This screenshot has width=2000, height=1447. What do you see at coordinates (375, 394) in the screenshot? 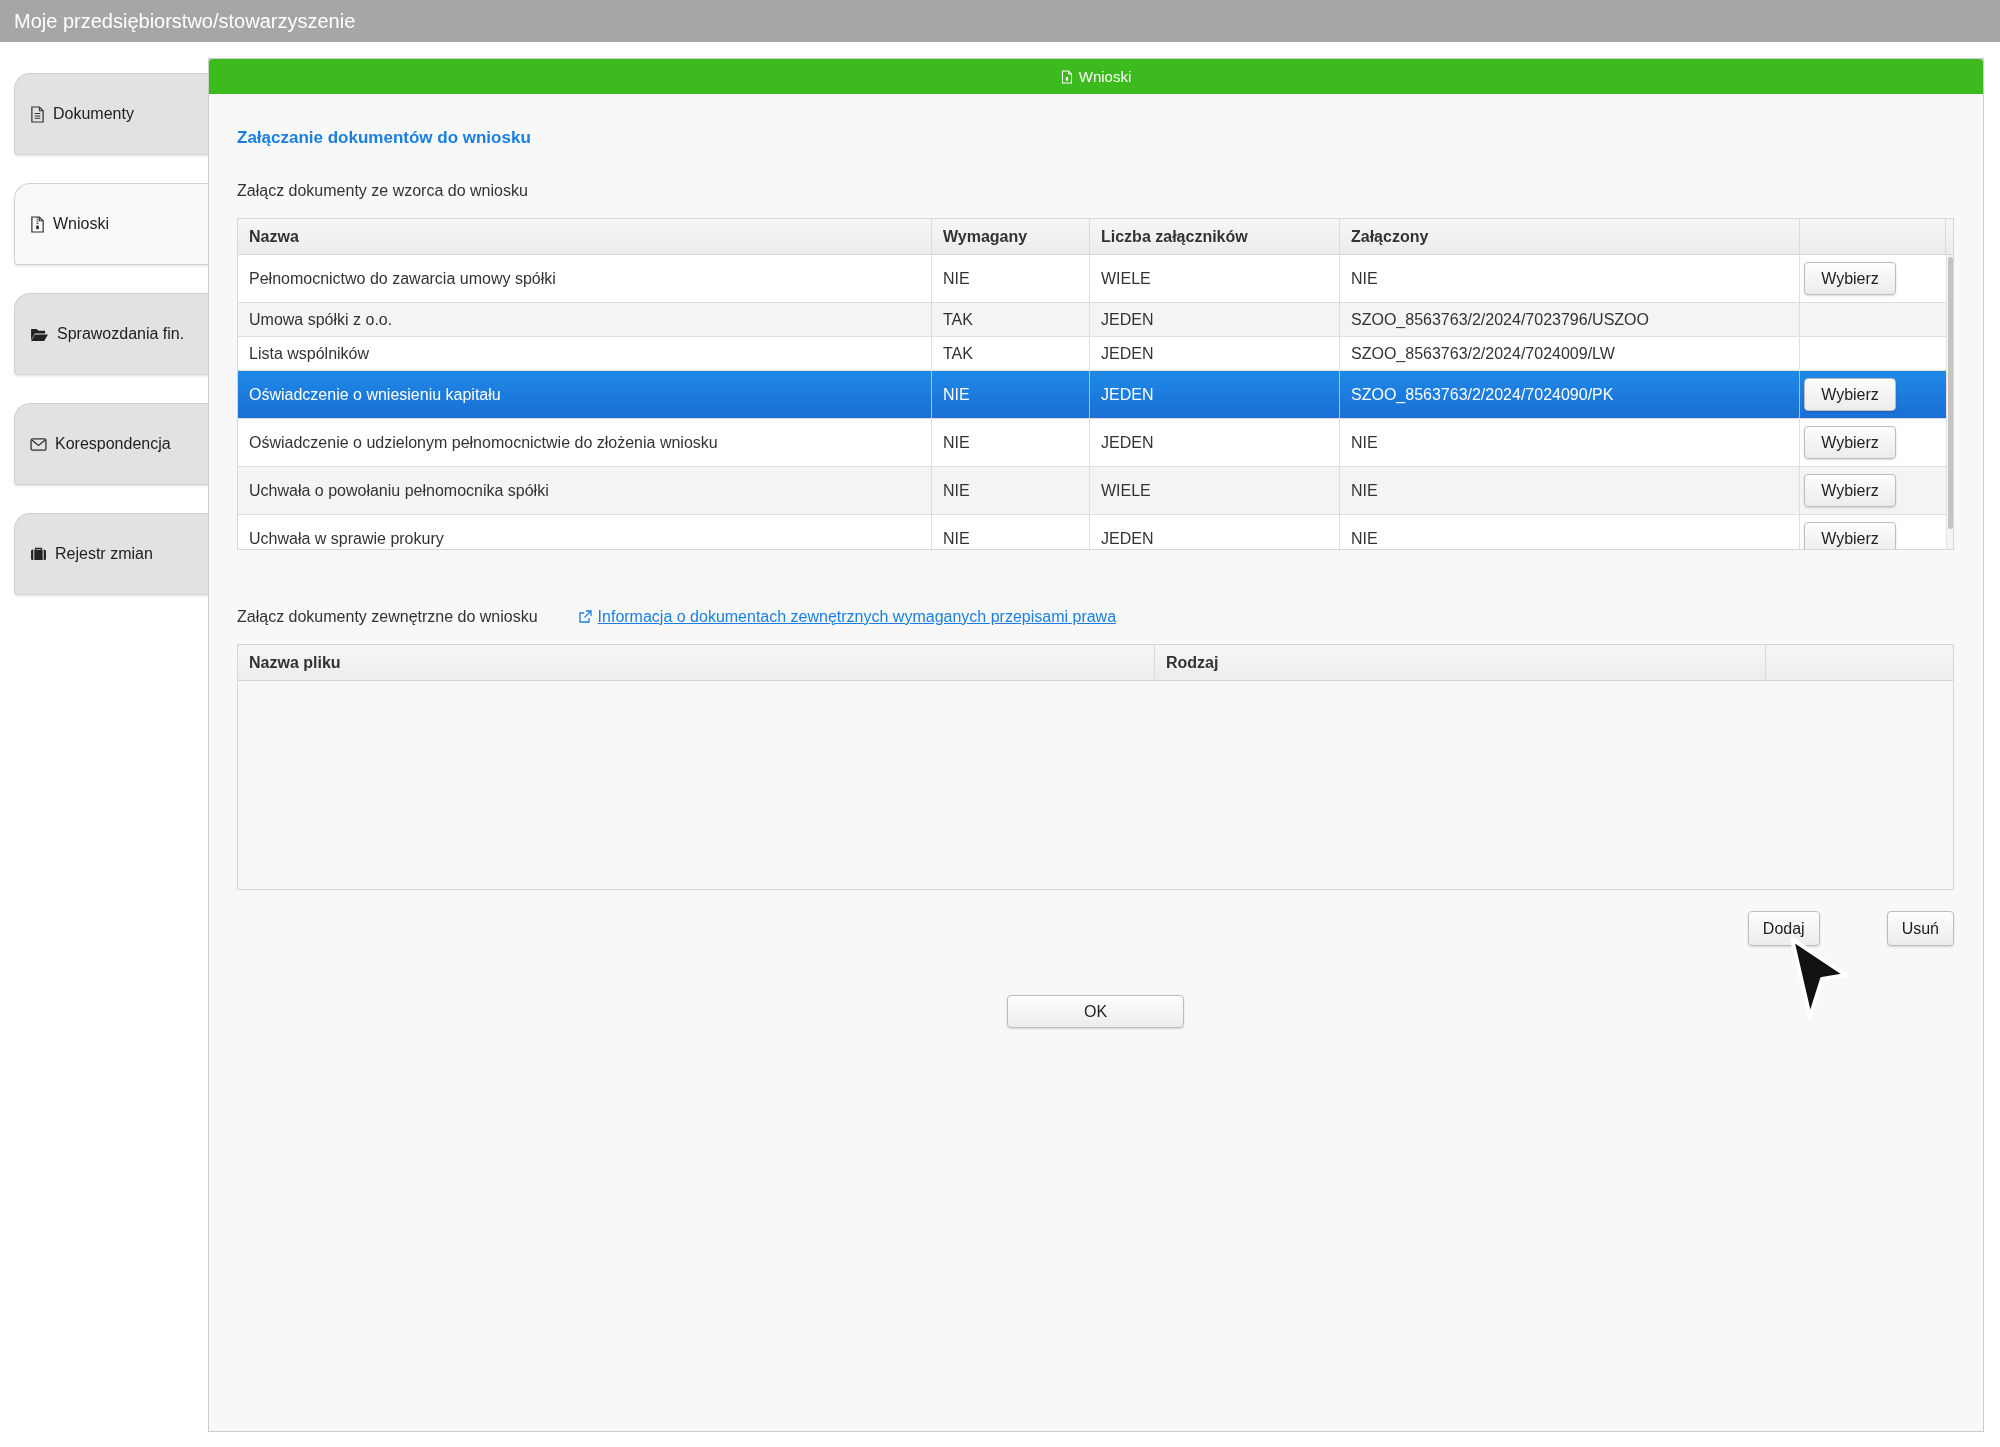
I see `table-cell: Oświadczenie o wniesieniu kapitału` at bounding box center [375, 394].